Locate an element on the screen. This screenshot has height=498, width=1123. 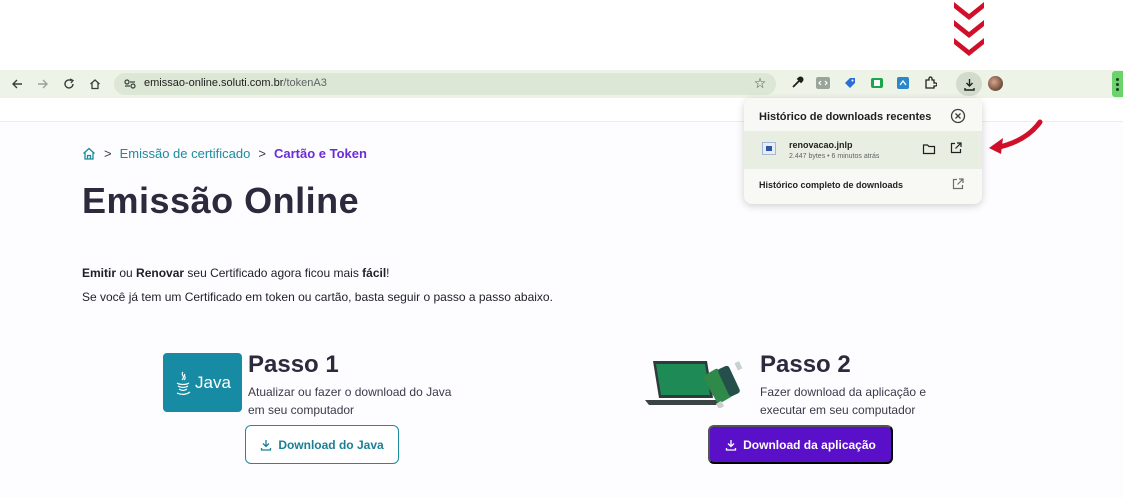
forward-arrow-icon is located at coordinates (43, 84).